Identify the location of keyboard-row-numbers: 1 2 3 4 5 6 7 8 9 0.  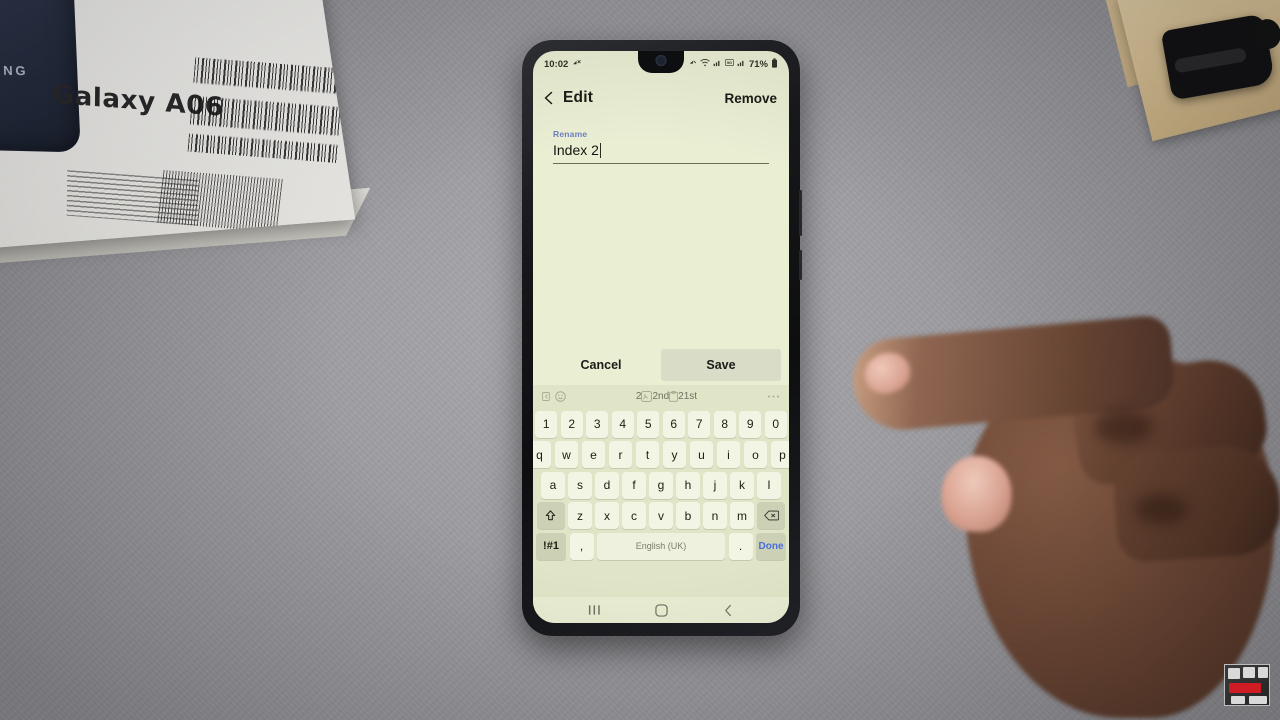
(661, 424).